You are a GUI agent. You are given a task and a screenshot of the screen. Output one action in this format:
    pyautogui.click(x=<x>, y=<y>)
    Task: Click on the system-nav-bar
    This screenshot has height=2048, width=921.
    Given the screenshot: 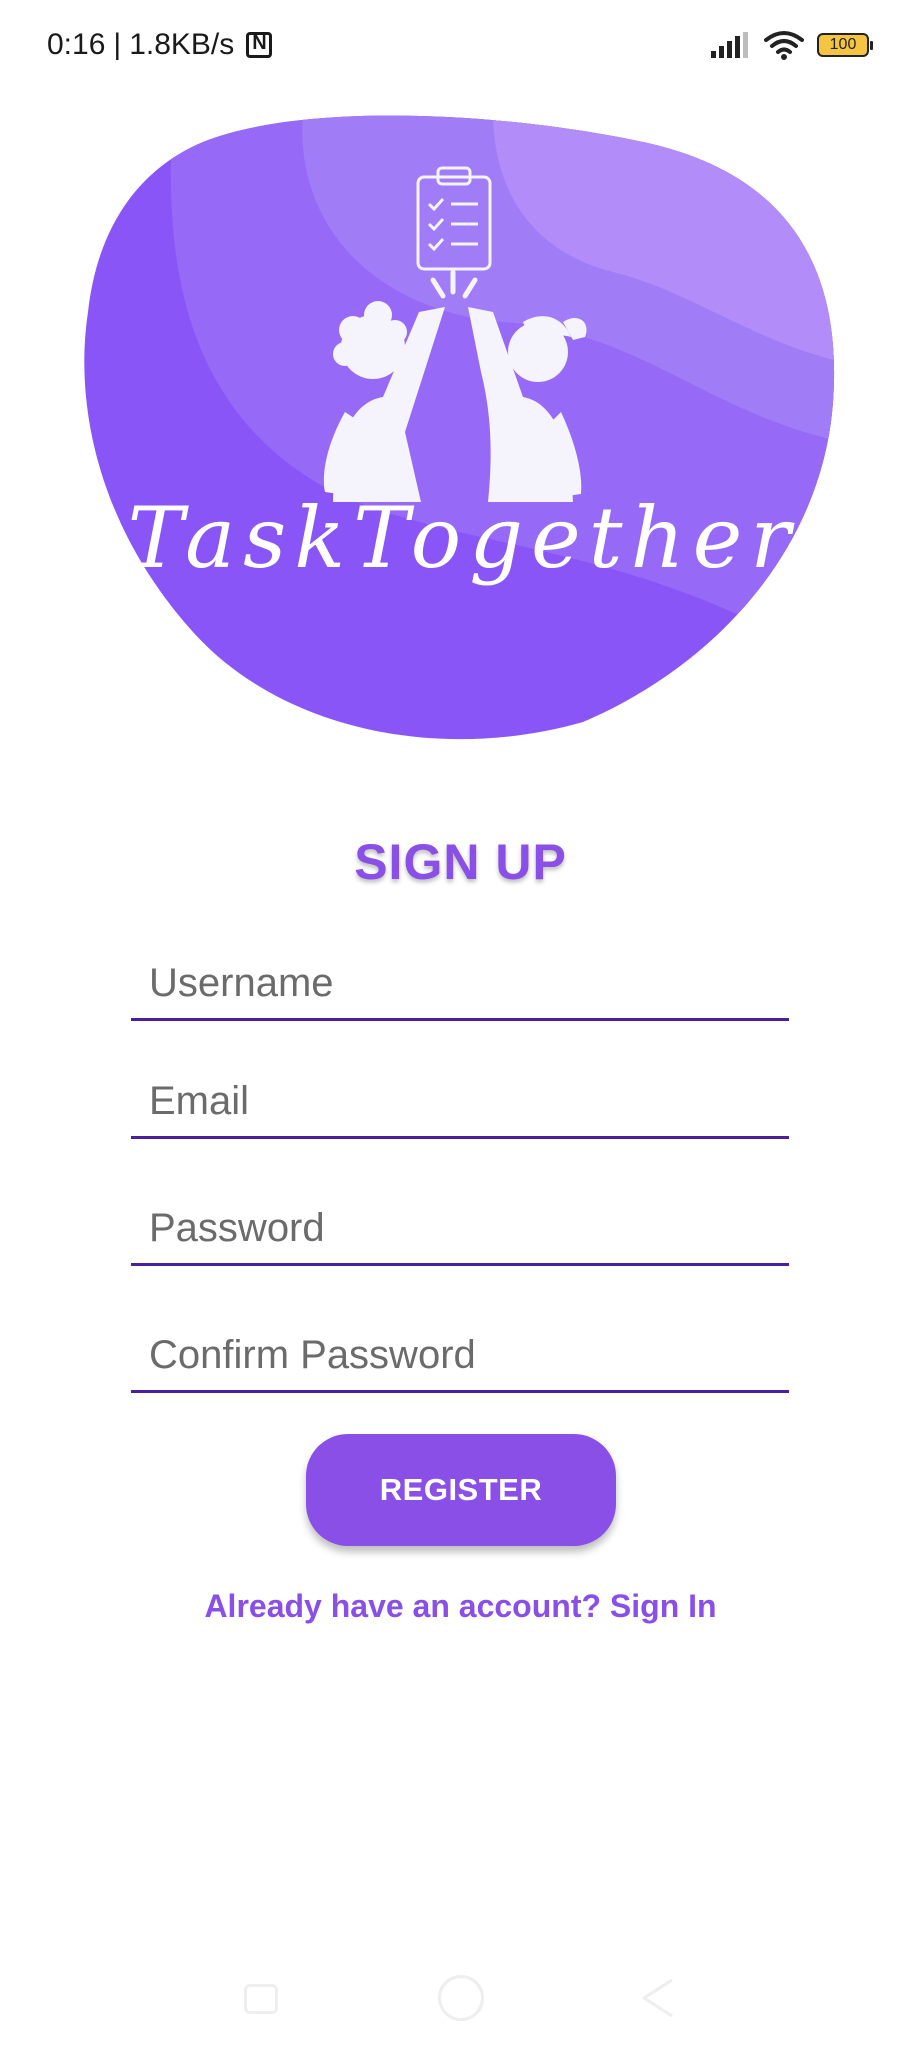 What is the action you would take?
    pyautogui.click(x=460, y=2004)
    